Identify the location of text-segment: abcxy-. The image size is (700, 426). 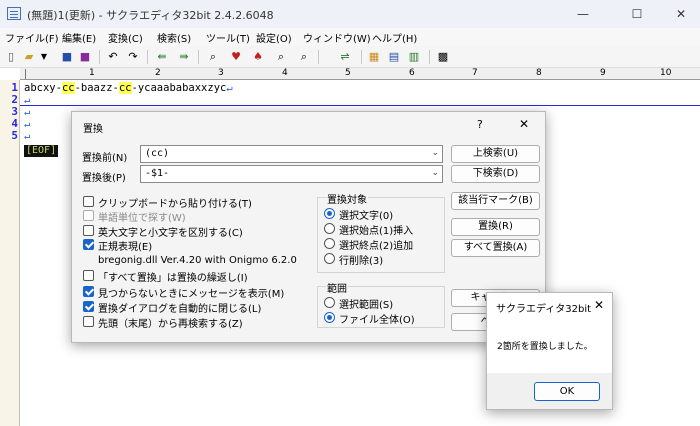
(43, 88).